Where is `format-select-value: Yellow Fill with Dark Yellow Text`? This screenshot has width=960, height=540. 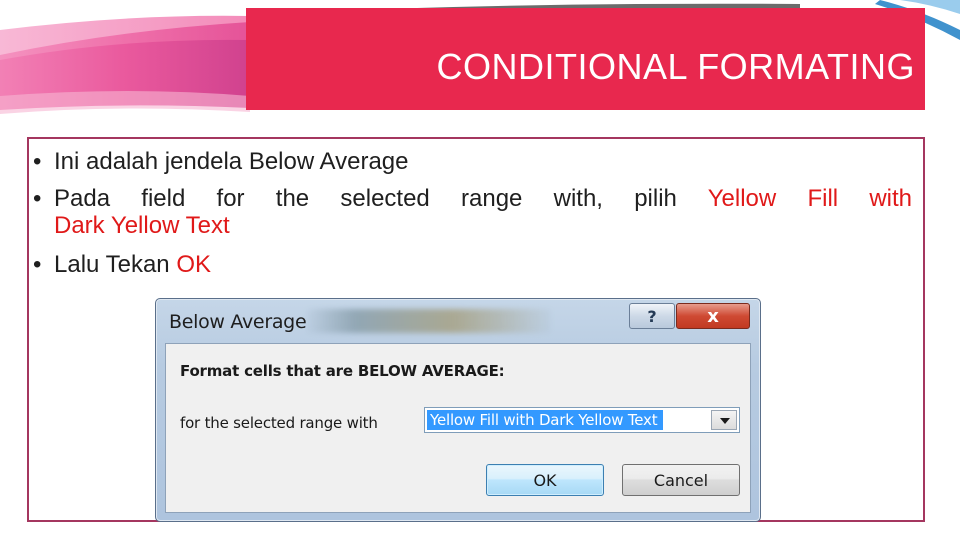 format-select-value: Yellow Fill with Dark Yellow Text is located at coordinates (545, 420).